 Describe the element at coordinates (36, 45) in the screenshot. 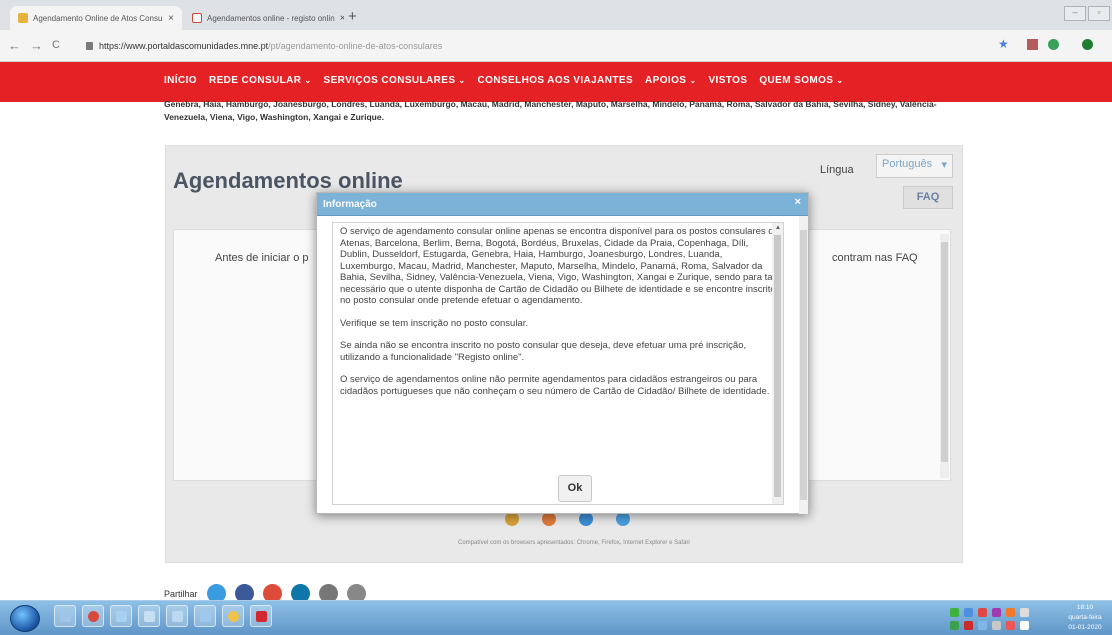

I see `forward-button: →` at that location.